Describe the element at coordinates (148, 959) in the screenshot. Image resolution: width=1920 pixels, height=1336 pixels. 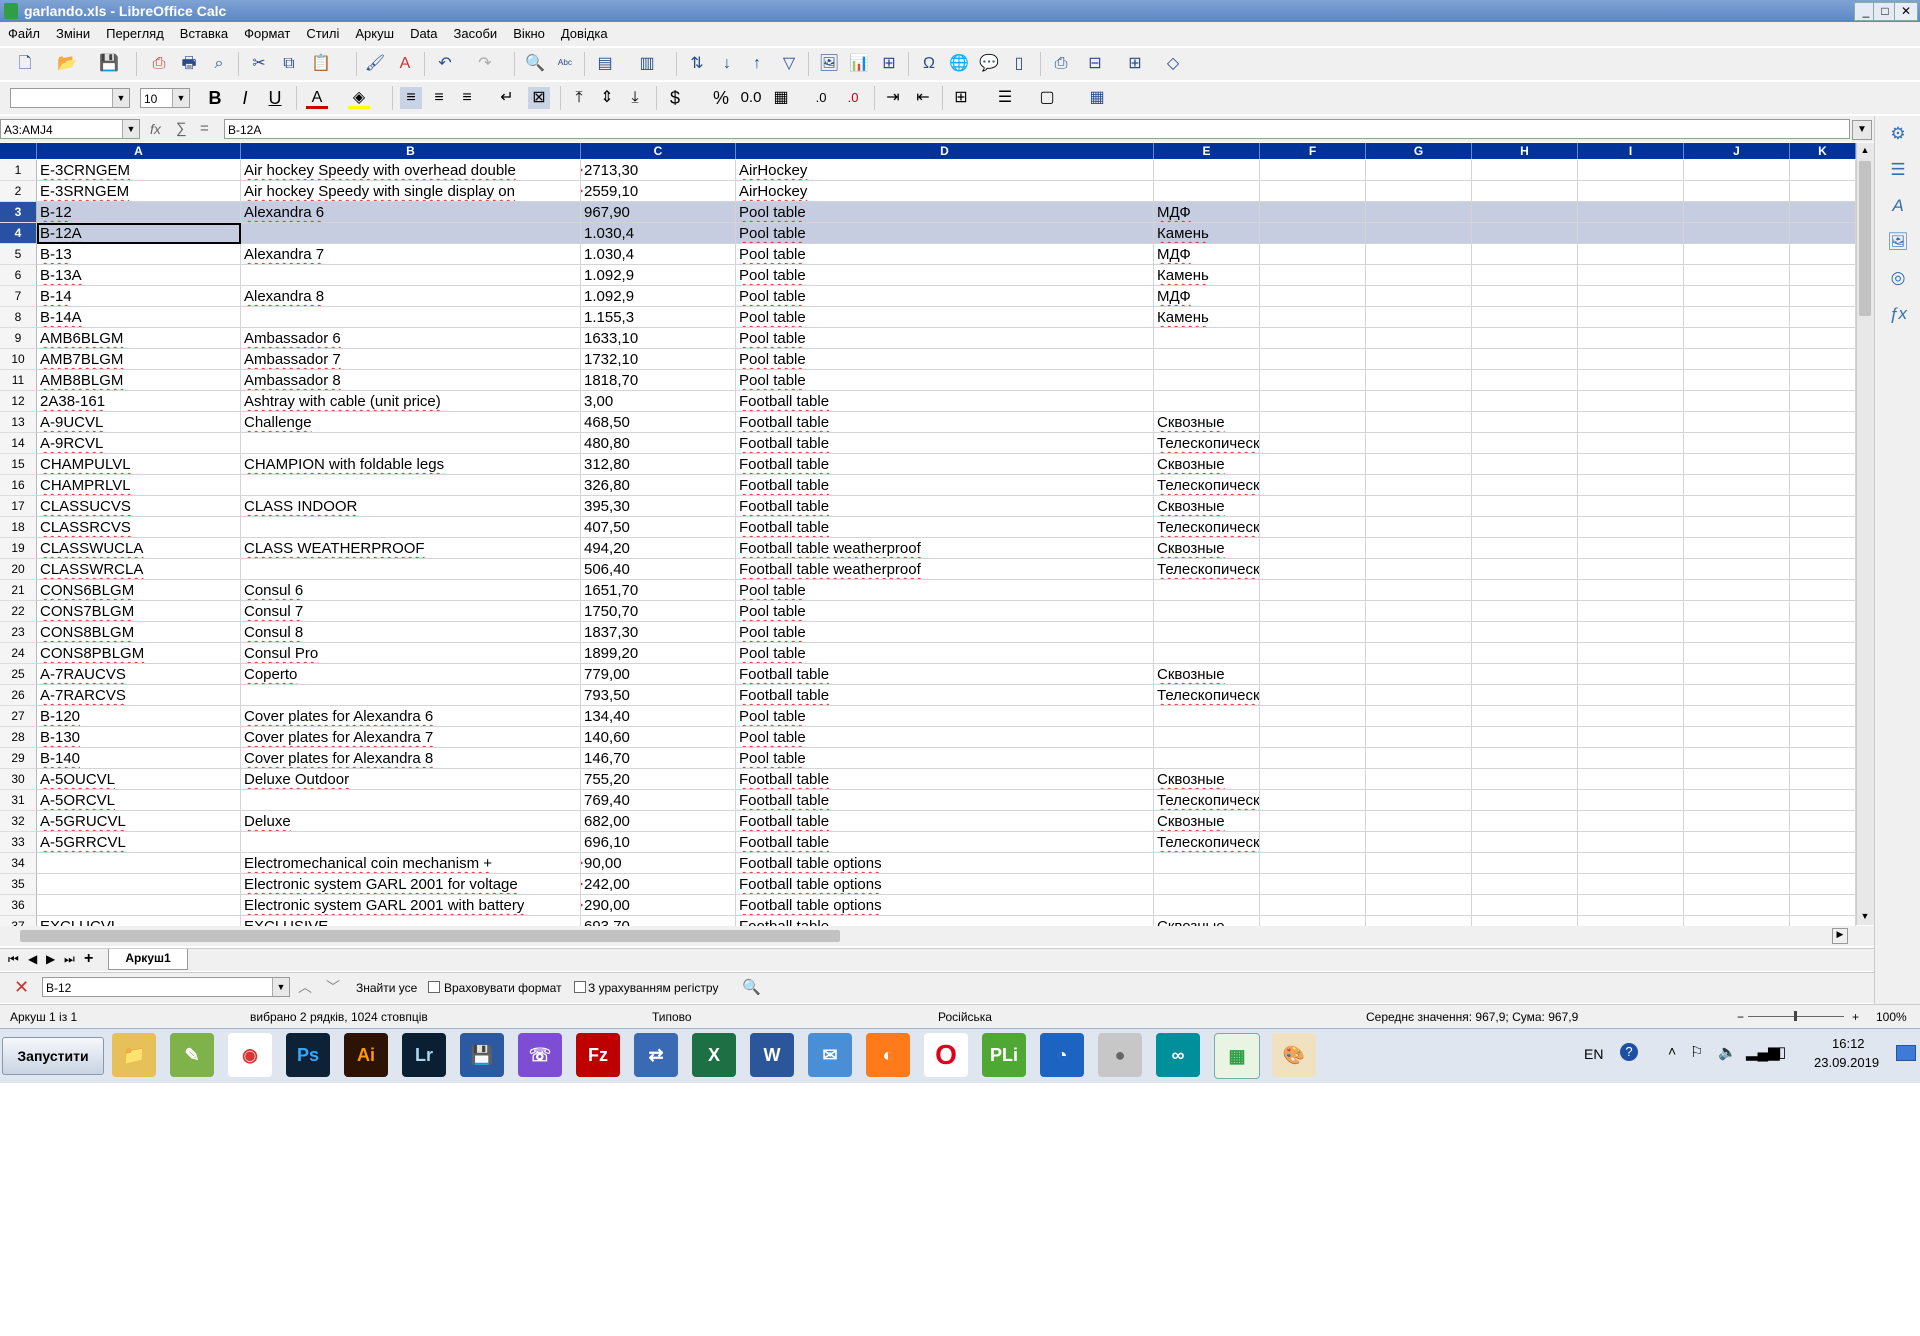
I see `sheet-tab-1: Аркуш1` at that location.